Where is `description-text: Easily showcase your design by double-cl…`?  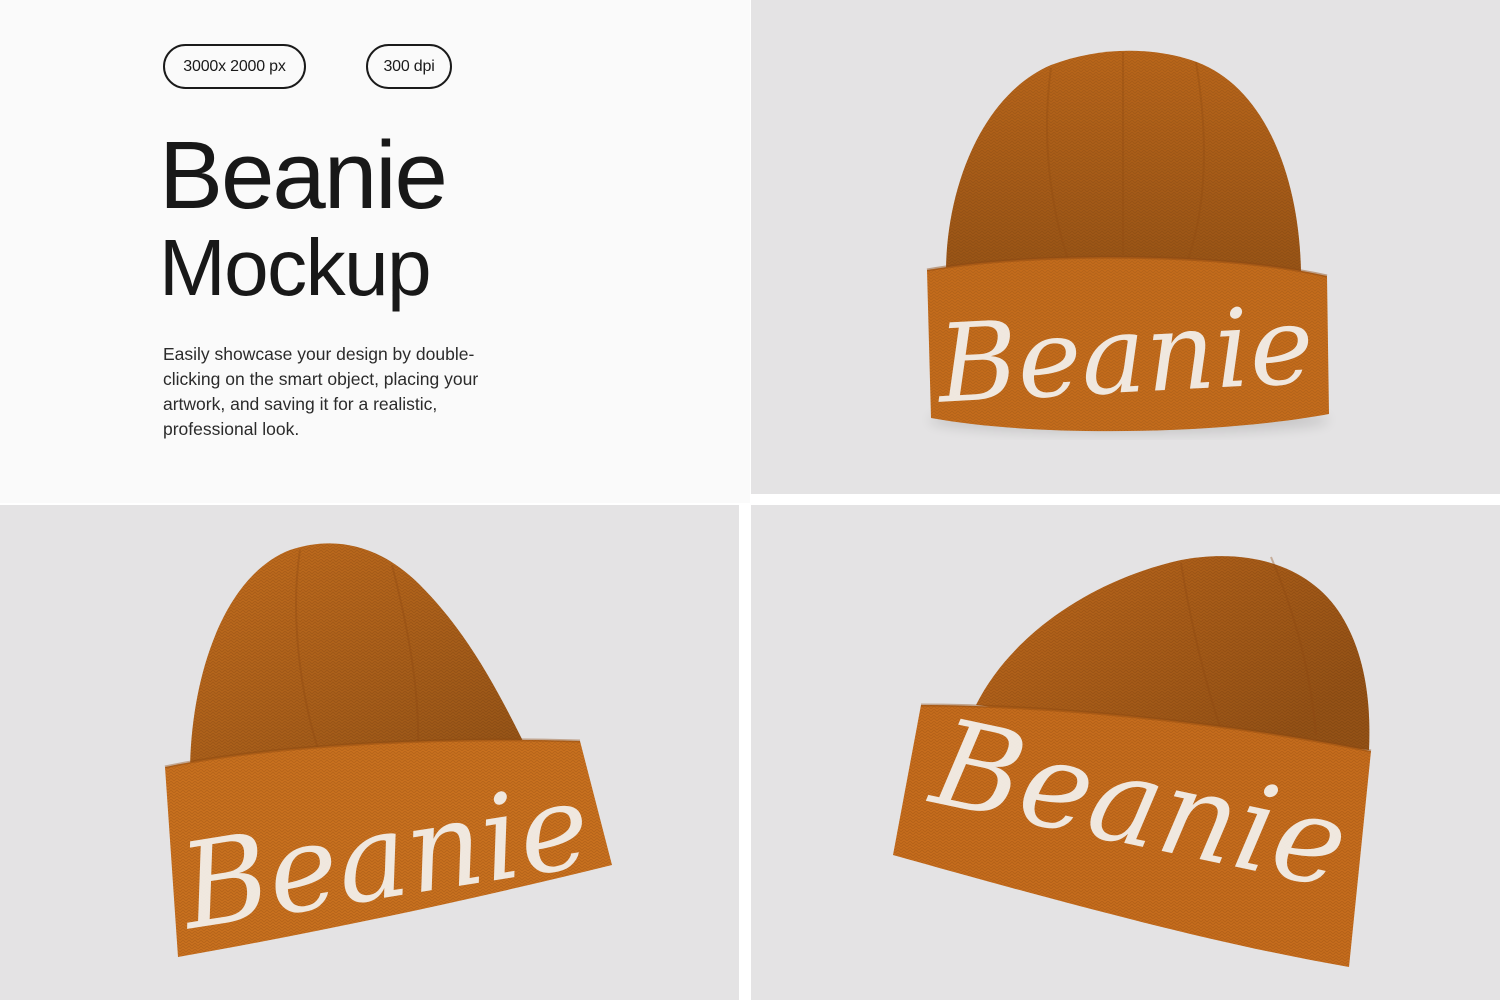 description-text: Easily showcase your design by double-cl… is located at coordinates (321, 391).